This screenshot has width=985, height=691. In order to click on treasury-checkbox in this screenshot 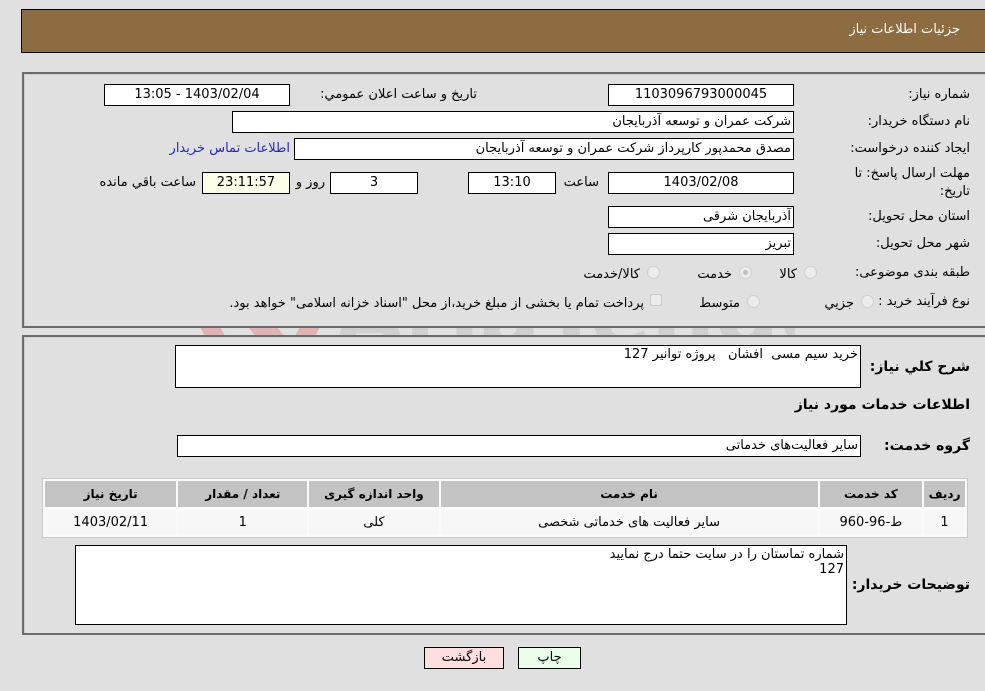, I will do `click(656, 300)`.